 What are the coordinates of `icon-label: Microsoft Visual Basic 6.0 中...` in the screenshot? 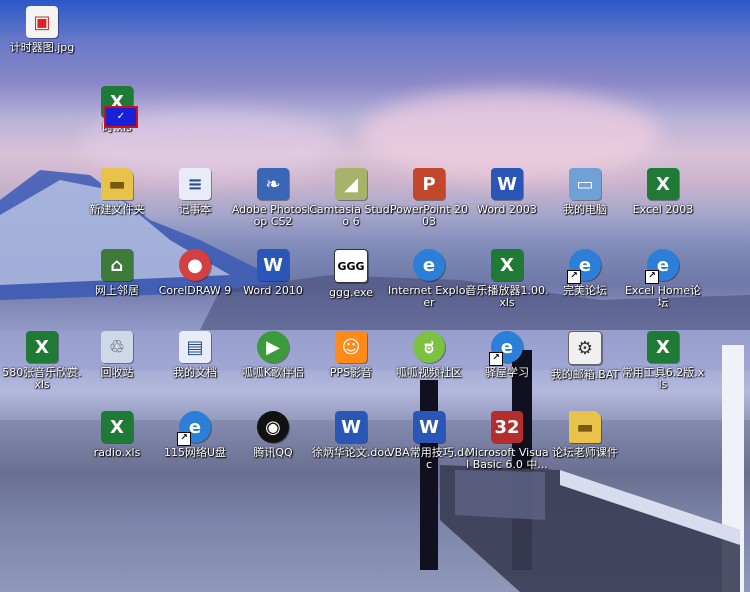 It's located at (507, 458).